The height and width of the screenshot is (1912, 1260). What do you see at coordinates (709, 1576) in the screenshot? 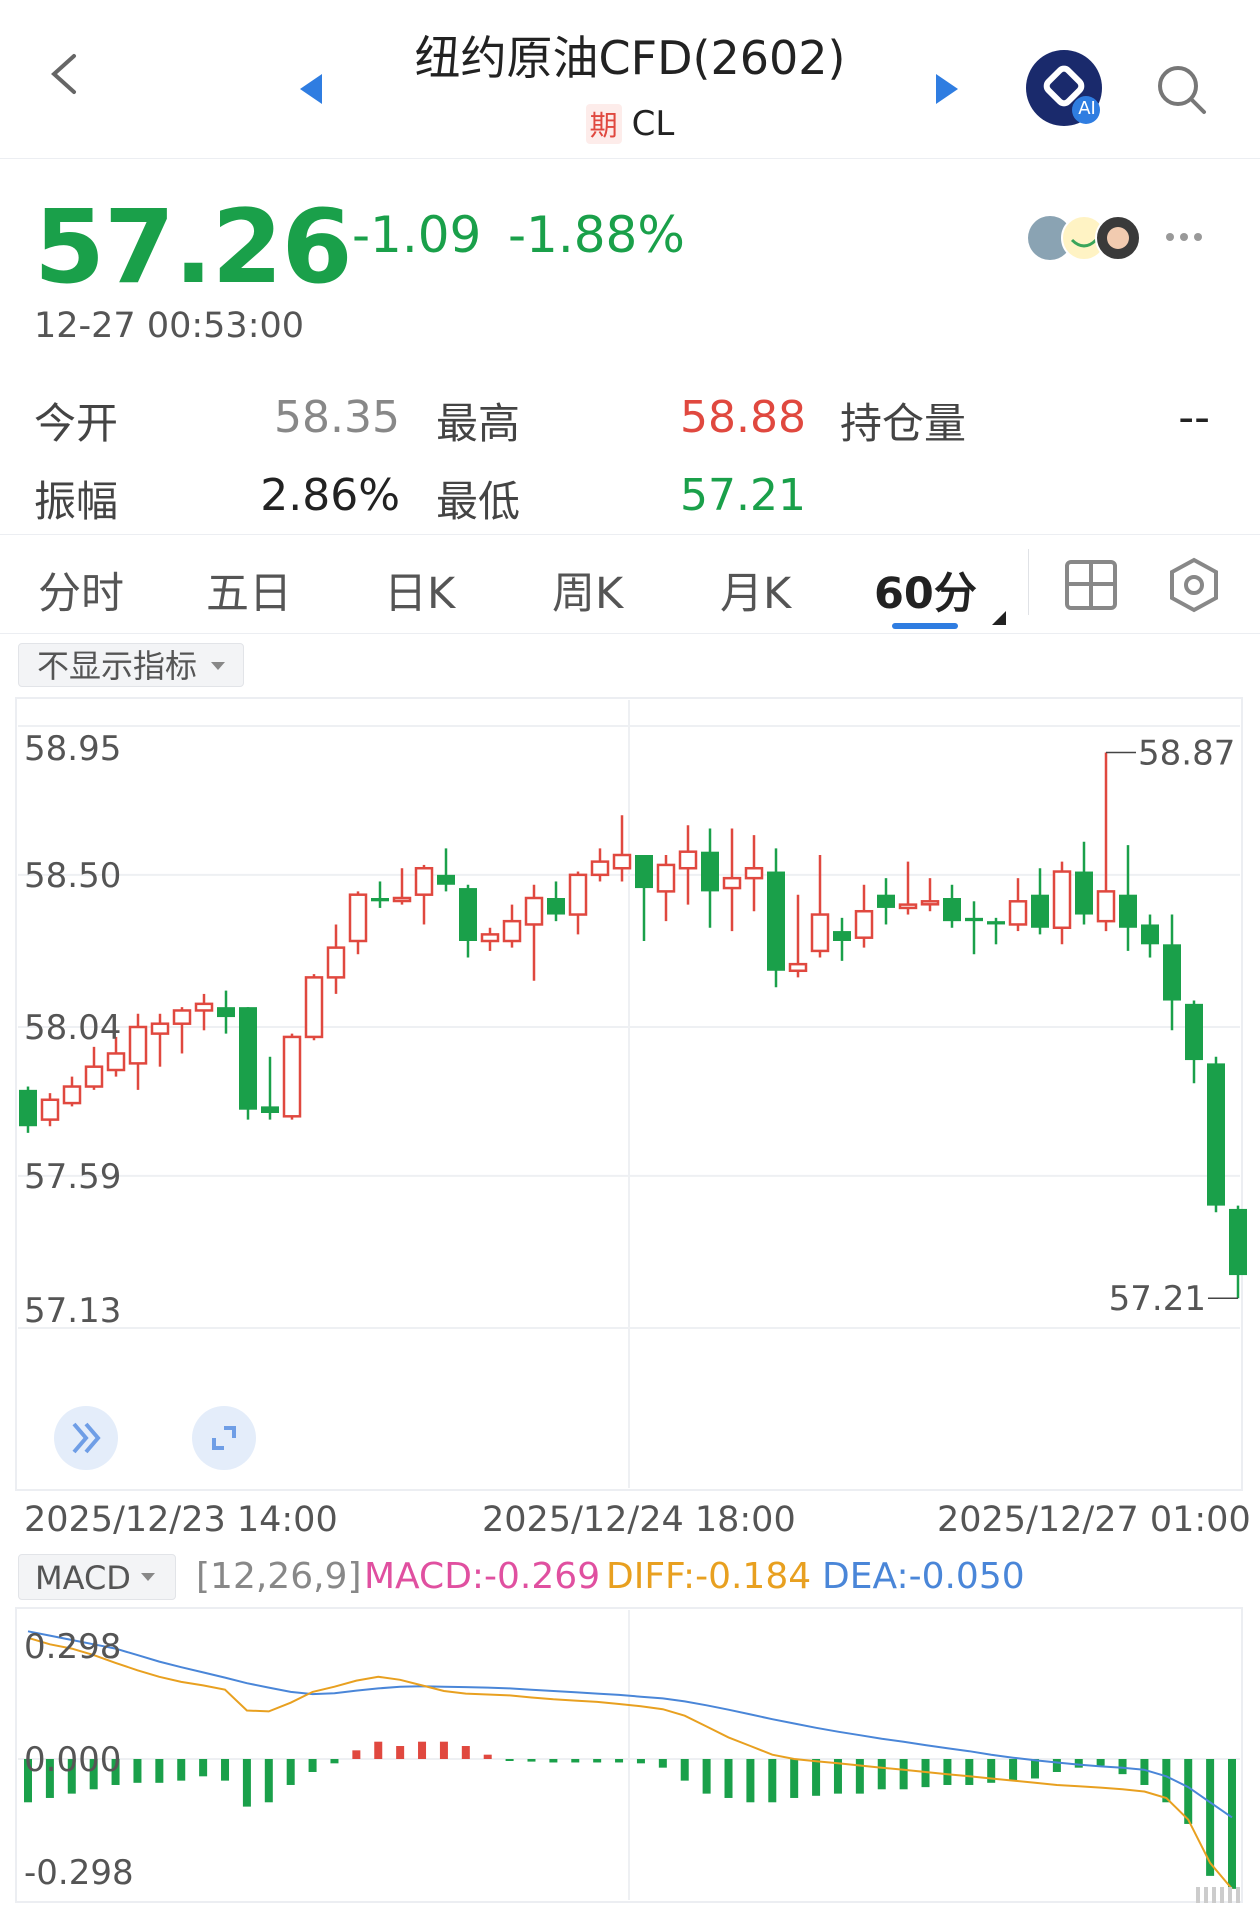
I see `diff-value: DIFF:-0.184` at bounding box center [709, 1576].